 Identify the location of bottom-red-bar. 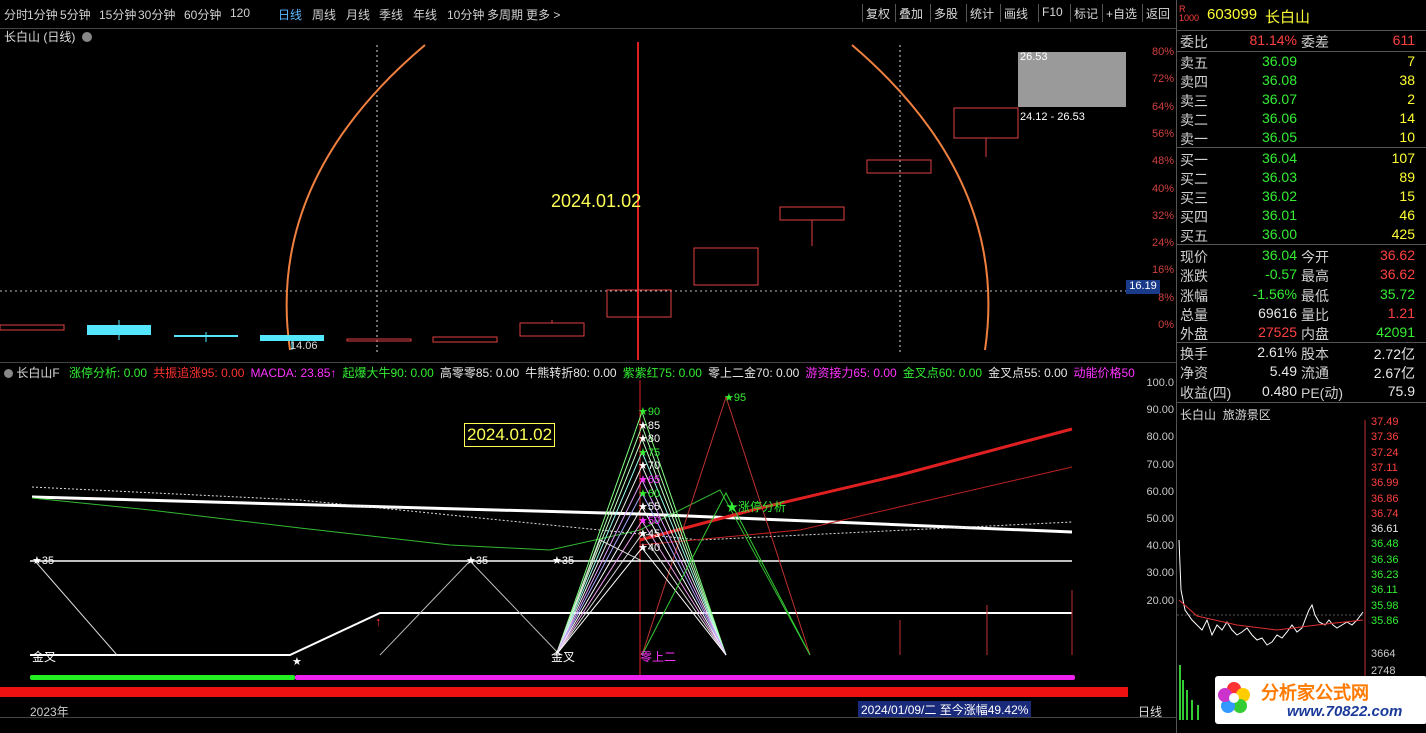
(564, 692).